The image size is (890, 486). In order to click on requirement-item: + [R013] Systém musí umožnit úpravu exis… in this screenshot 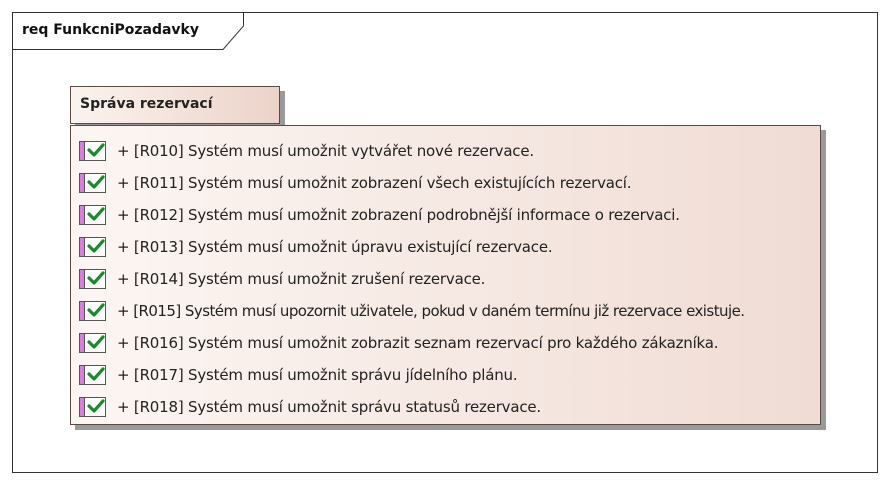, I will do `click(412, 247)`.